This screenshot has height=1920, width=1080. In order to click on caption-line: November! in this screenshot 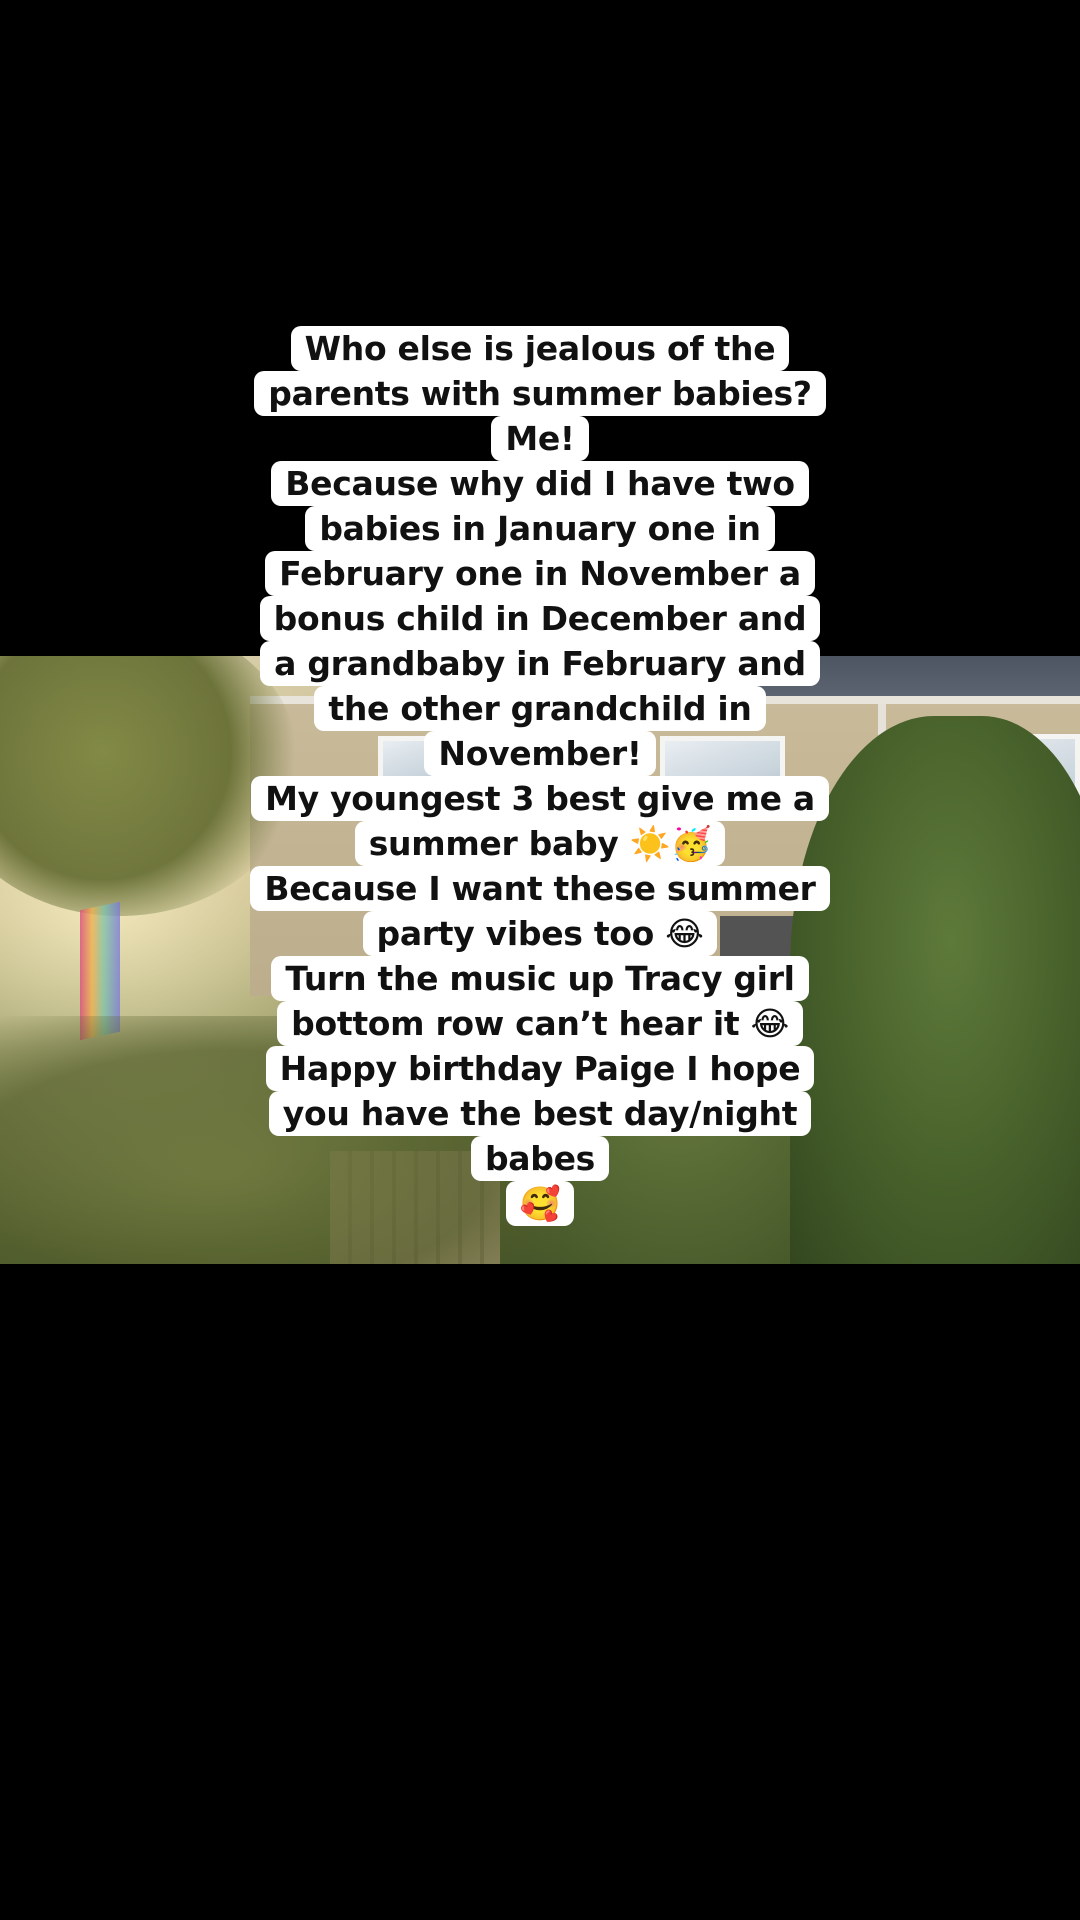, I will do `click(540, 753)`.